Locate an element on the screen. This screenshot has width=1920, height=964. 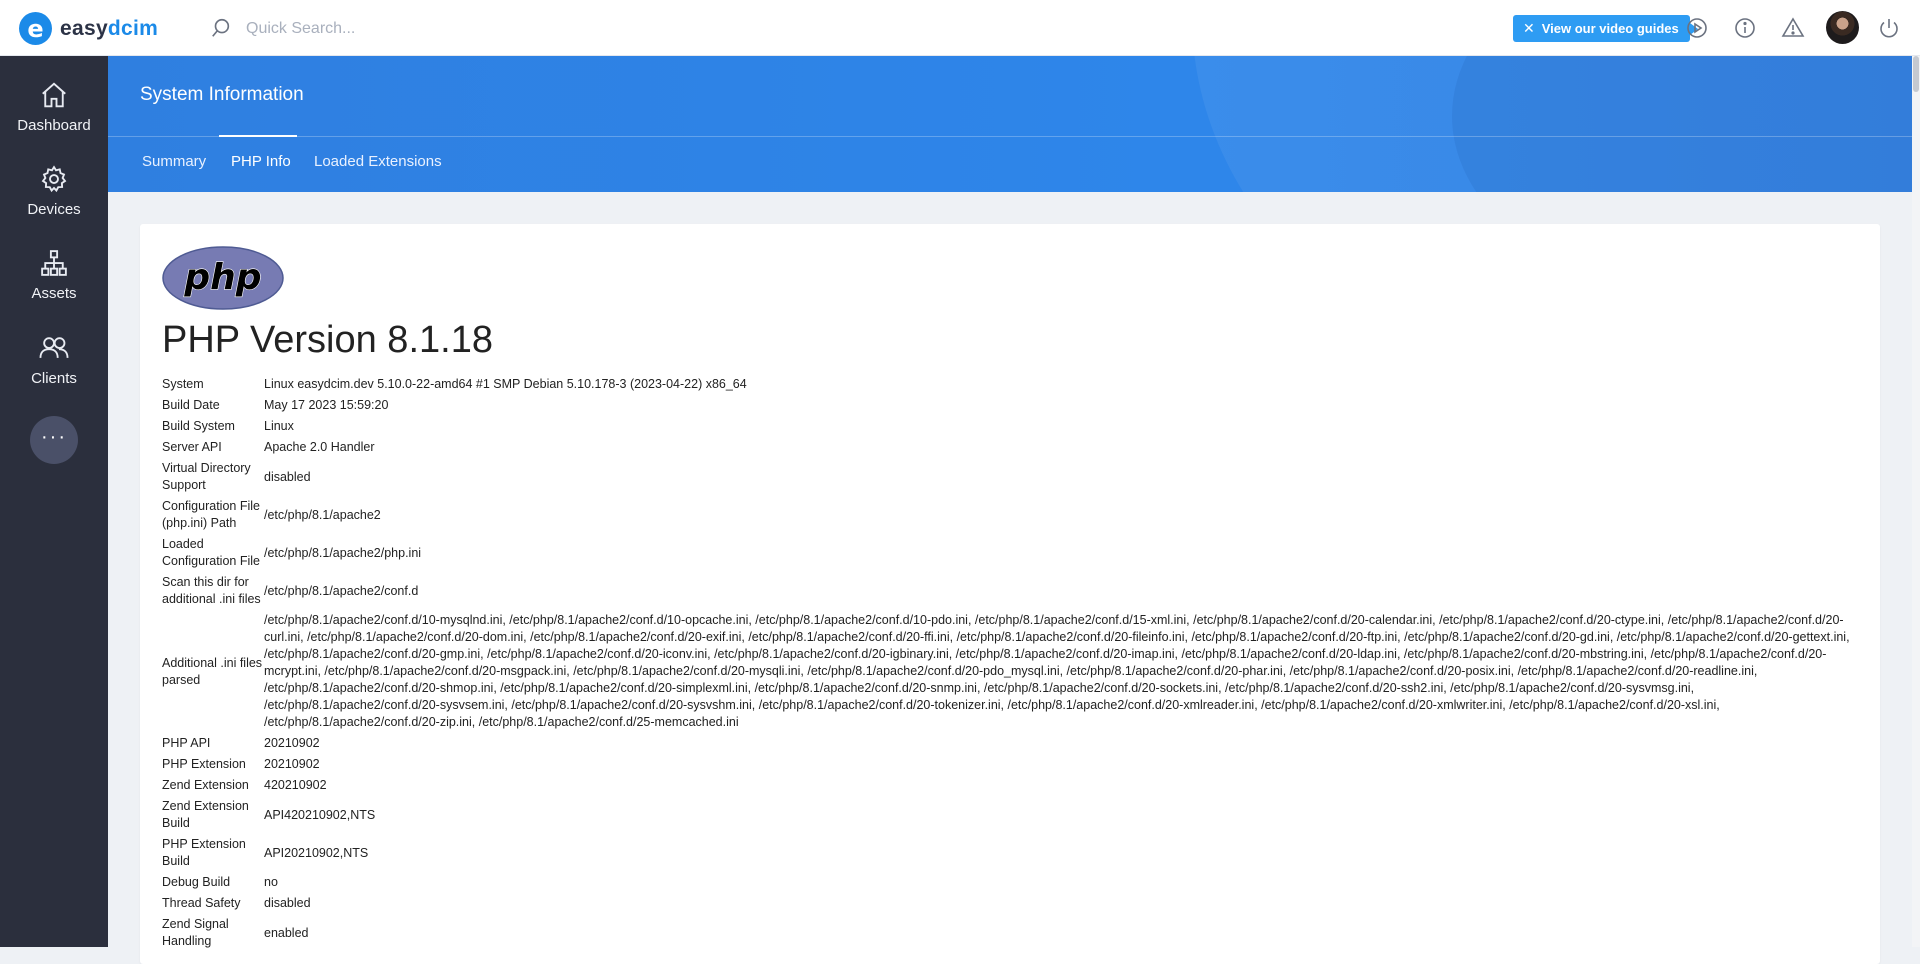
tab-divider is located at coordinates (1010, 136).